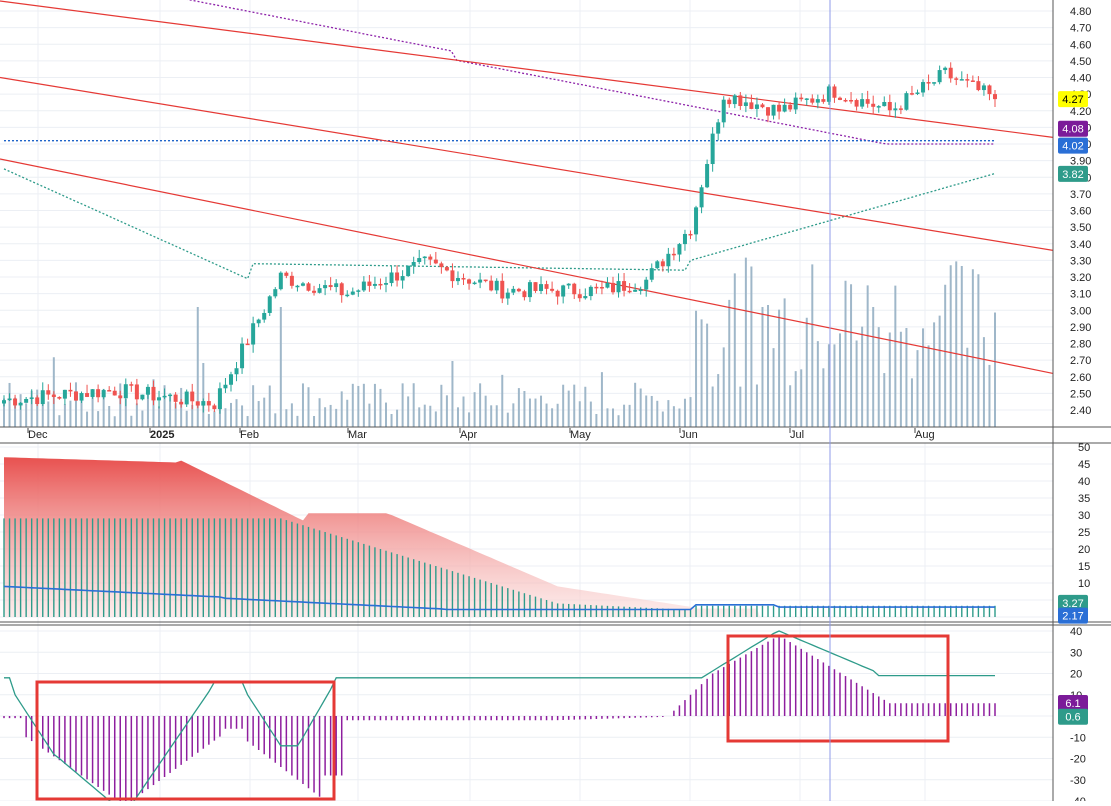 Image resolution: width=1111 pixels, height=806 pixels. Describe the element at coordinates (1072, 718) in the screenshot. I see `ind2-tag-2-label: 0.6` at that location.